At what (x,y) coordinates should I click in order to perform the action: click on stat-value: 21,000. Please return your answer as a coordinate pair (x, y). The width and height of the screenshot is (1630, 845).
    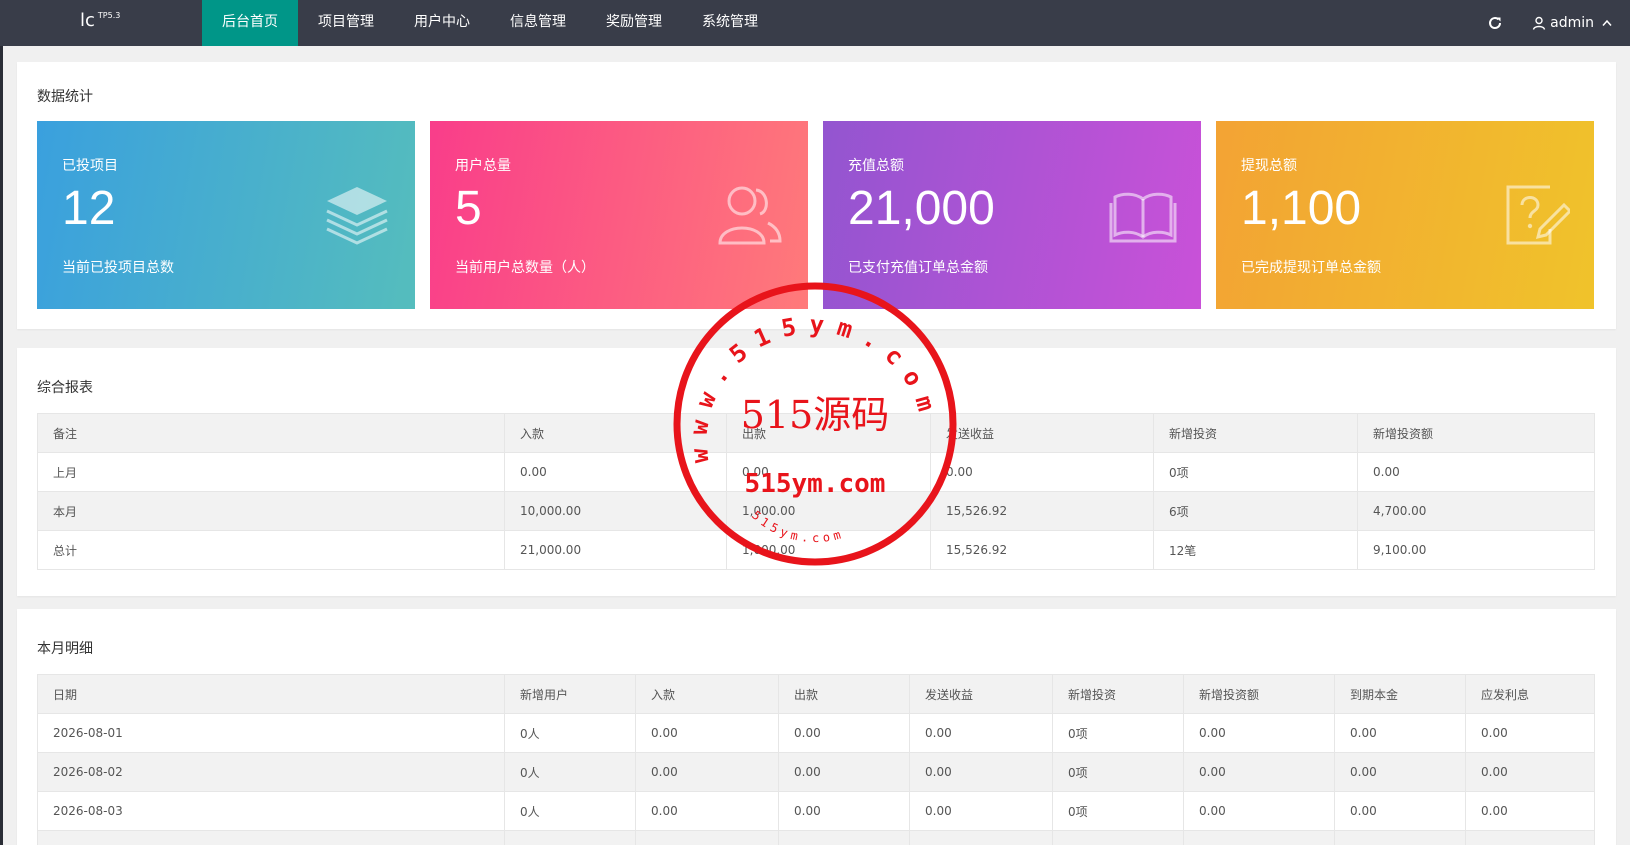
    Looking at the image, I should click on (921, 208).